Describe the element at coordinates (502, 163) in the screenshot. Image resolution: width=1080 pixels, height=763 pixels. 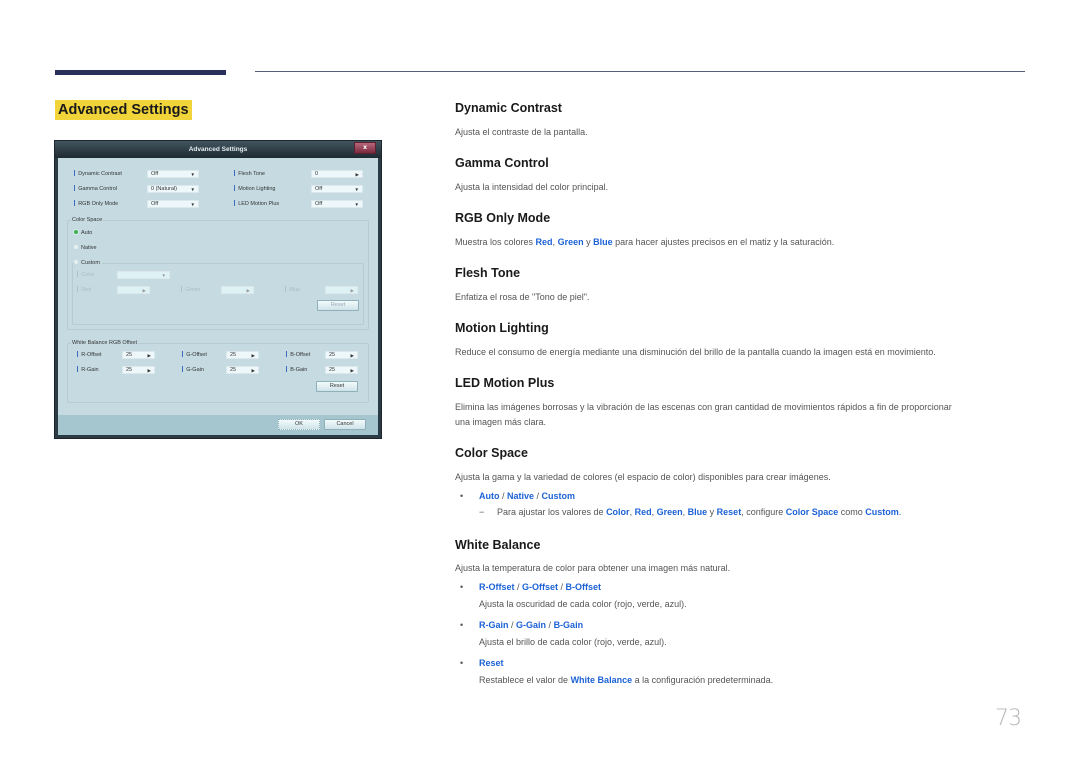
I see `heading-gamma-control: Gamma Control` at that location.